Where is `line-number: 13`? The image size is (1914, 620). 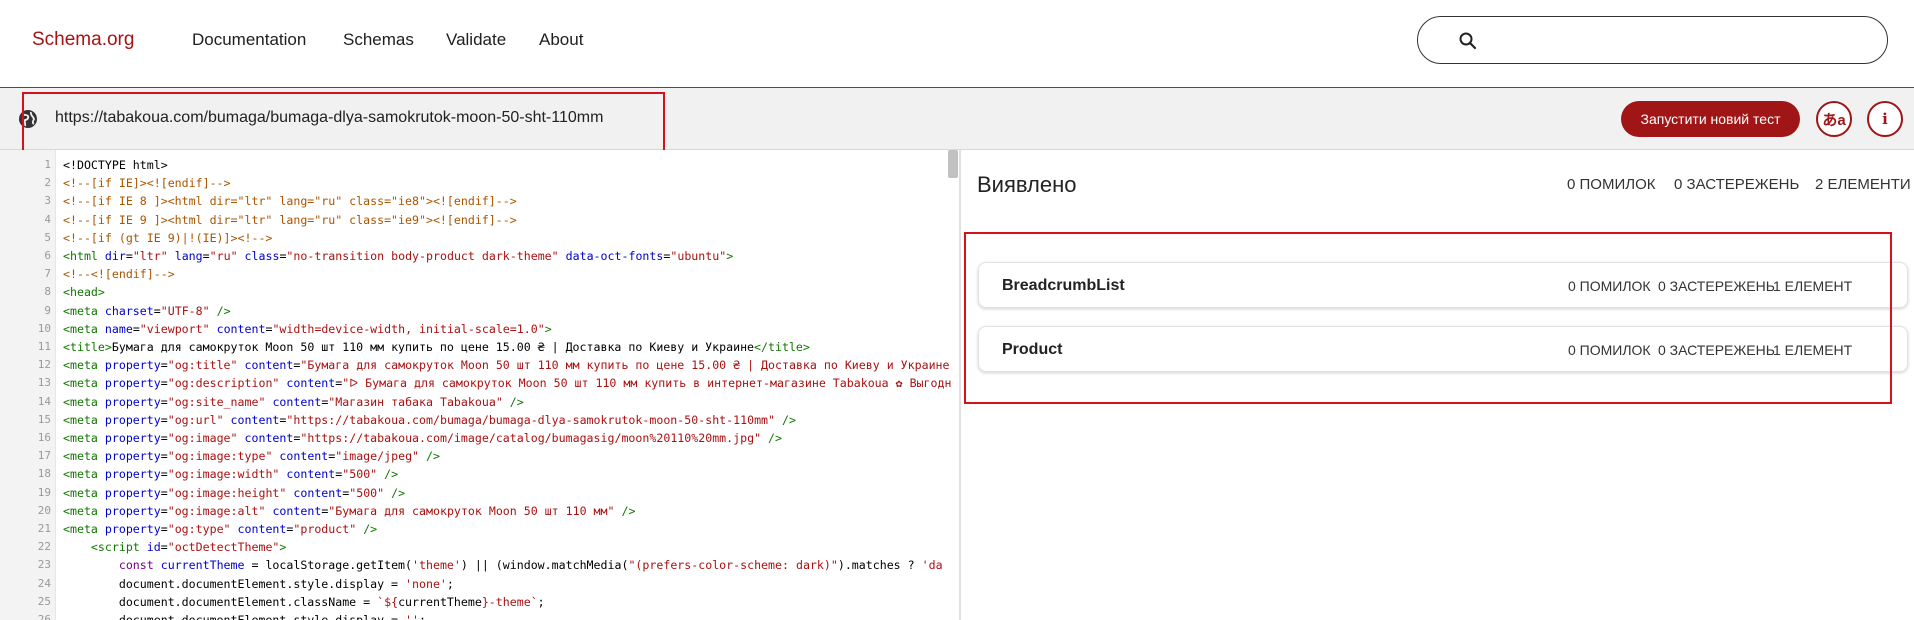
line-number: 13 is located at coordinates (44, 383).